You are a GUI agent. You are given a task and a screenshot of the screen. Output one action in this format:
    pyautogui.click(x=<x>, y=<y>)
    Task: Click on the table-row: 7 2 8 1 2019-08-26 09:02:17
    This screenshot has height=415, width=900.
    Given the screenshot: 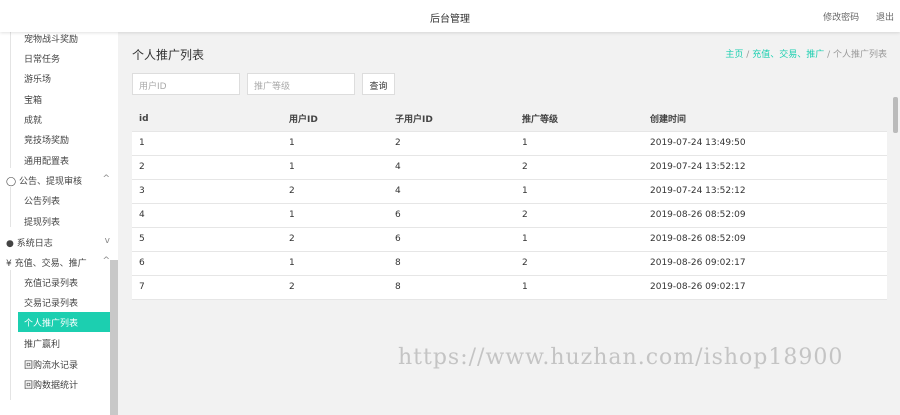 What is the action you would take?
    pyautogui.click(x=509, y=287)
    